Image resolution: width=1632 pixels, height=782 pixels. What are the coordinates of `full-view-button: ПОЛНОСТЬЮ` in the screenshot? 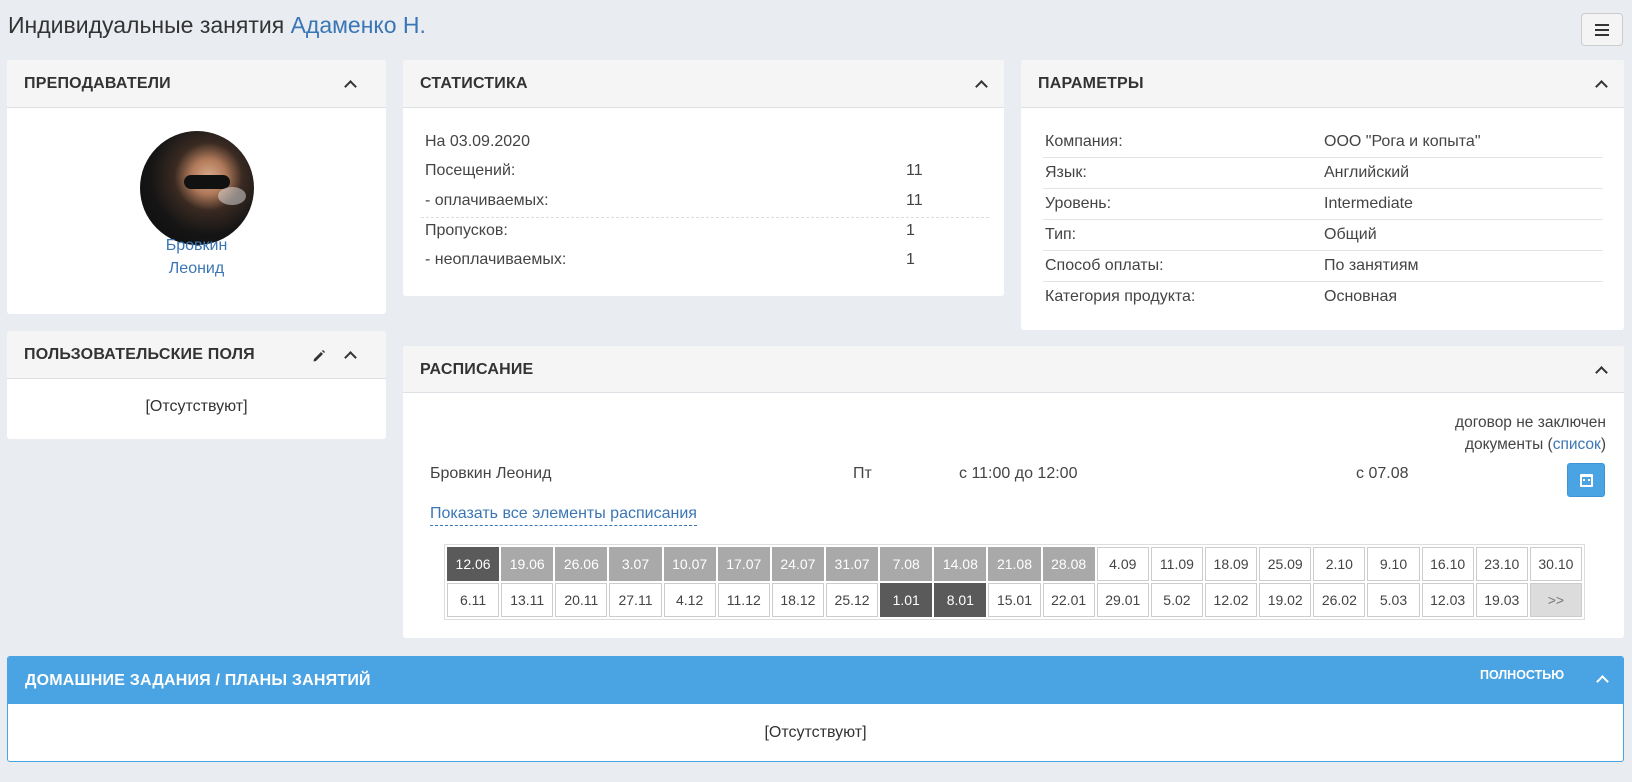 It's located at (1522, 675).